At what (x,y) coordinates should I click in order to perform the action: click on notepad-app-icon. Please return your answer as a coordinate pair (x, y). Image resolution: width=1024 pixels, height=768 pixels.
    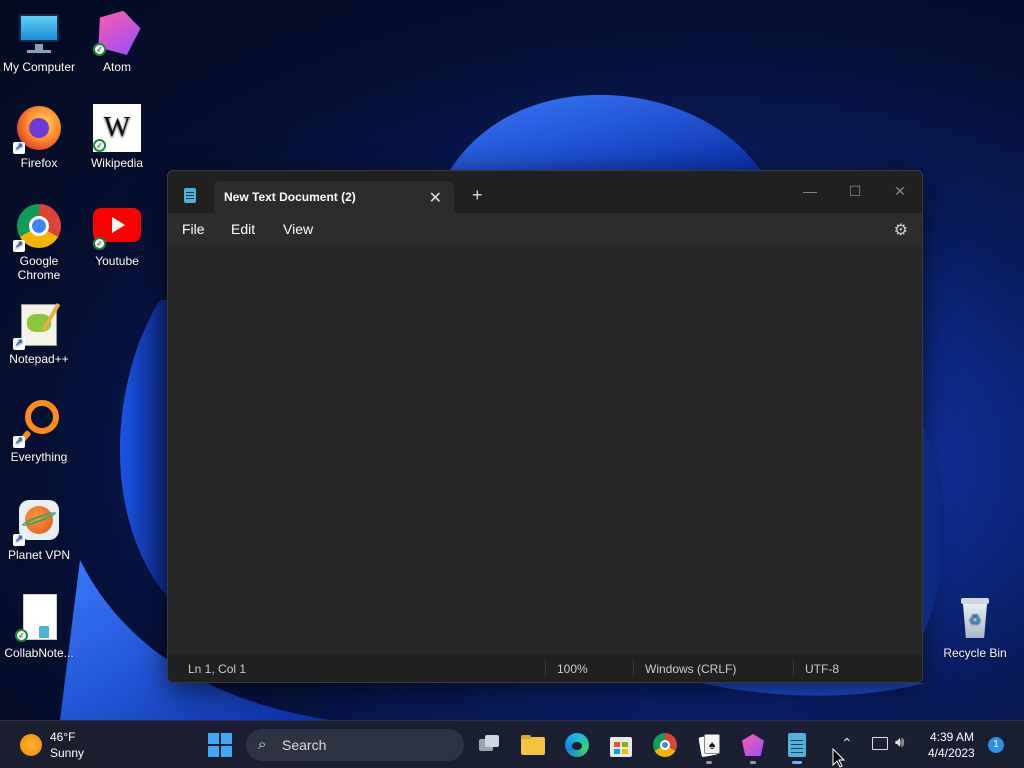
    Looking at the image, I should click on (190, 195).